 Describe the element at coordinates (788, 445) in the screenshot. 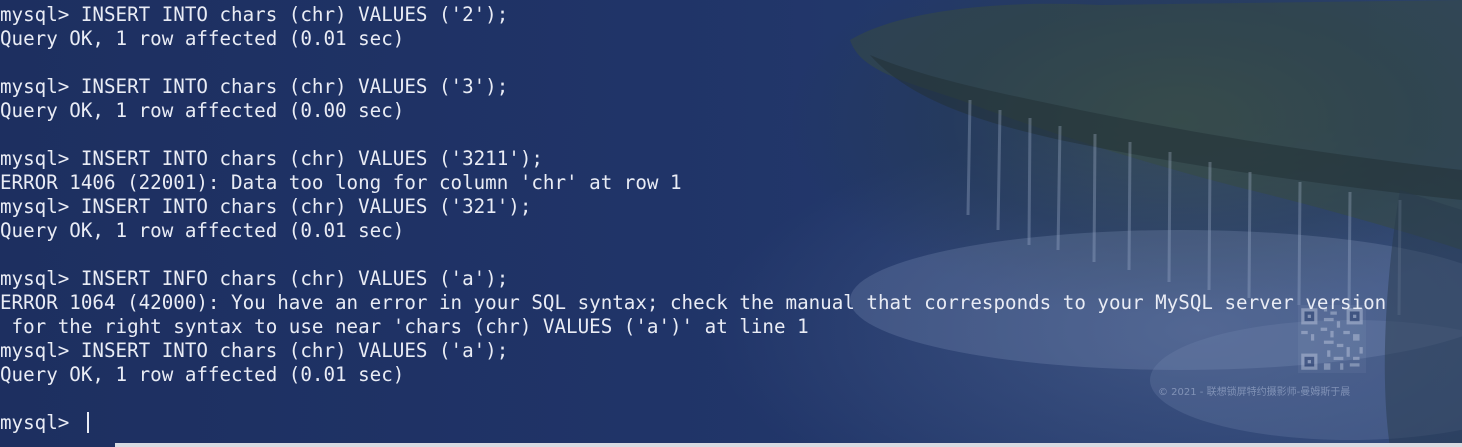

I see `horizontal-scrollbar` at that location.